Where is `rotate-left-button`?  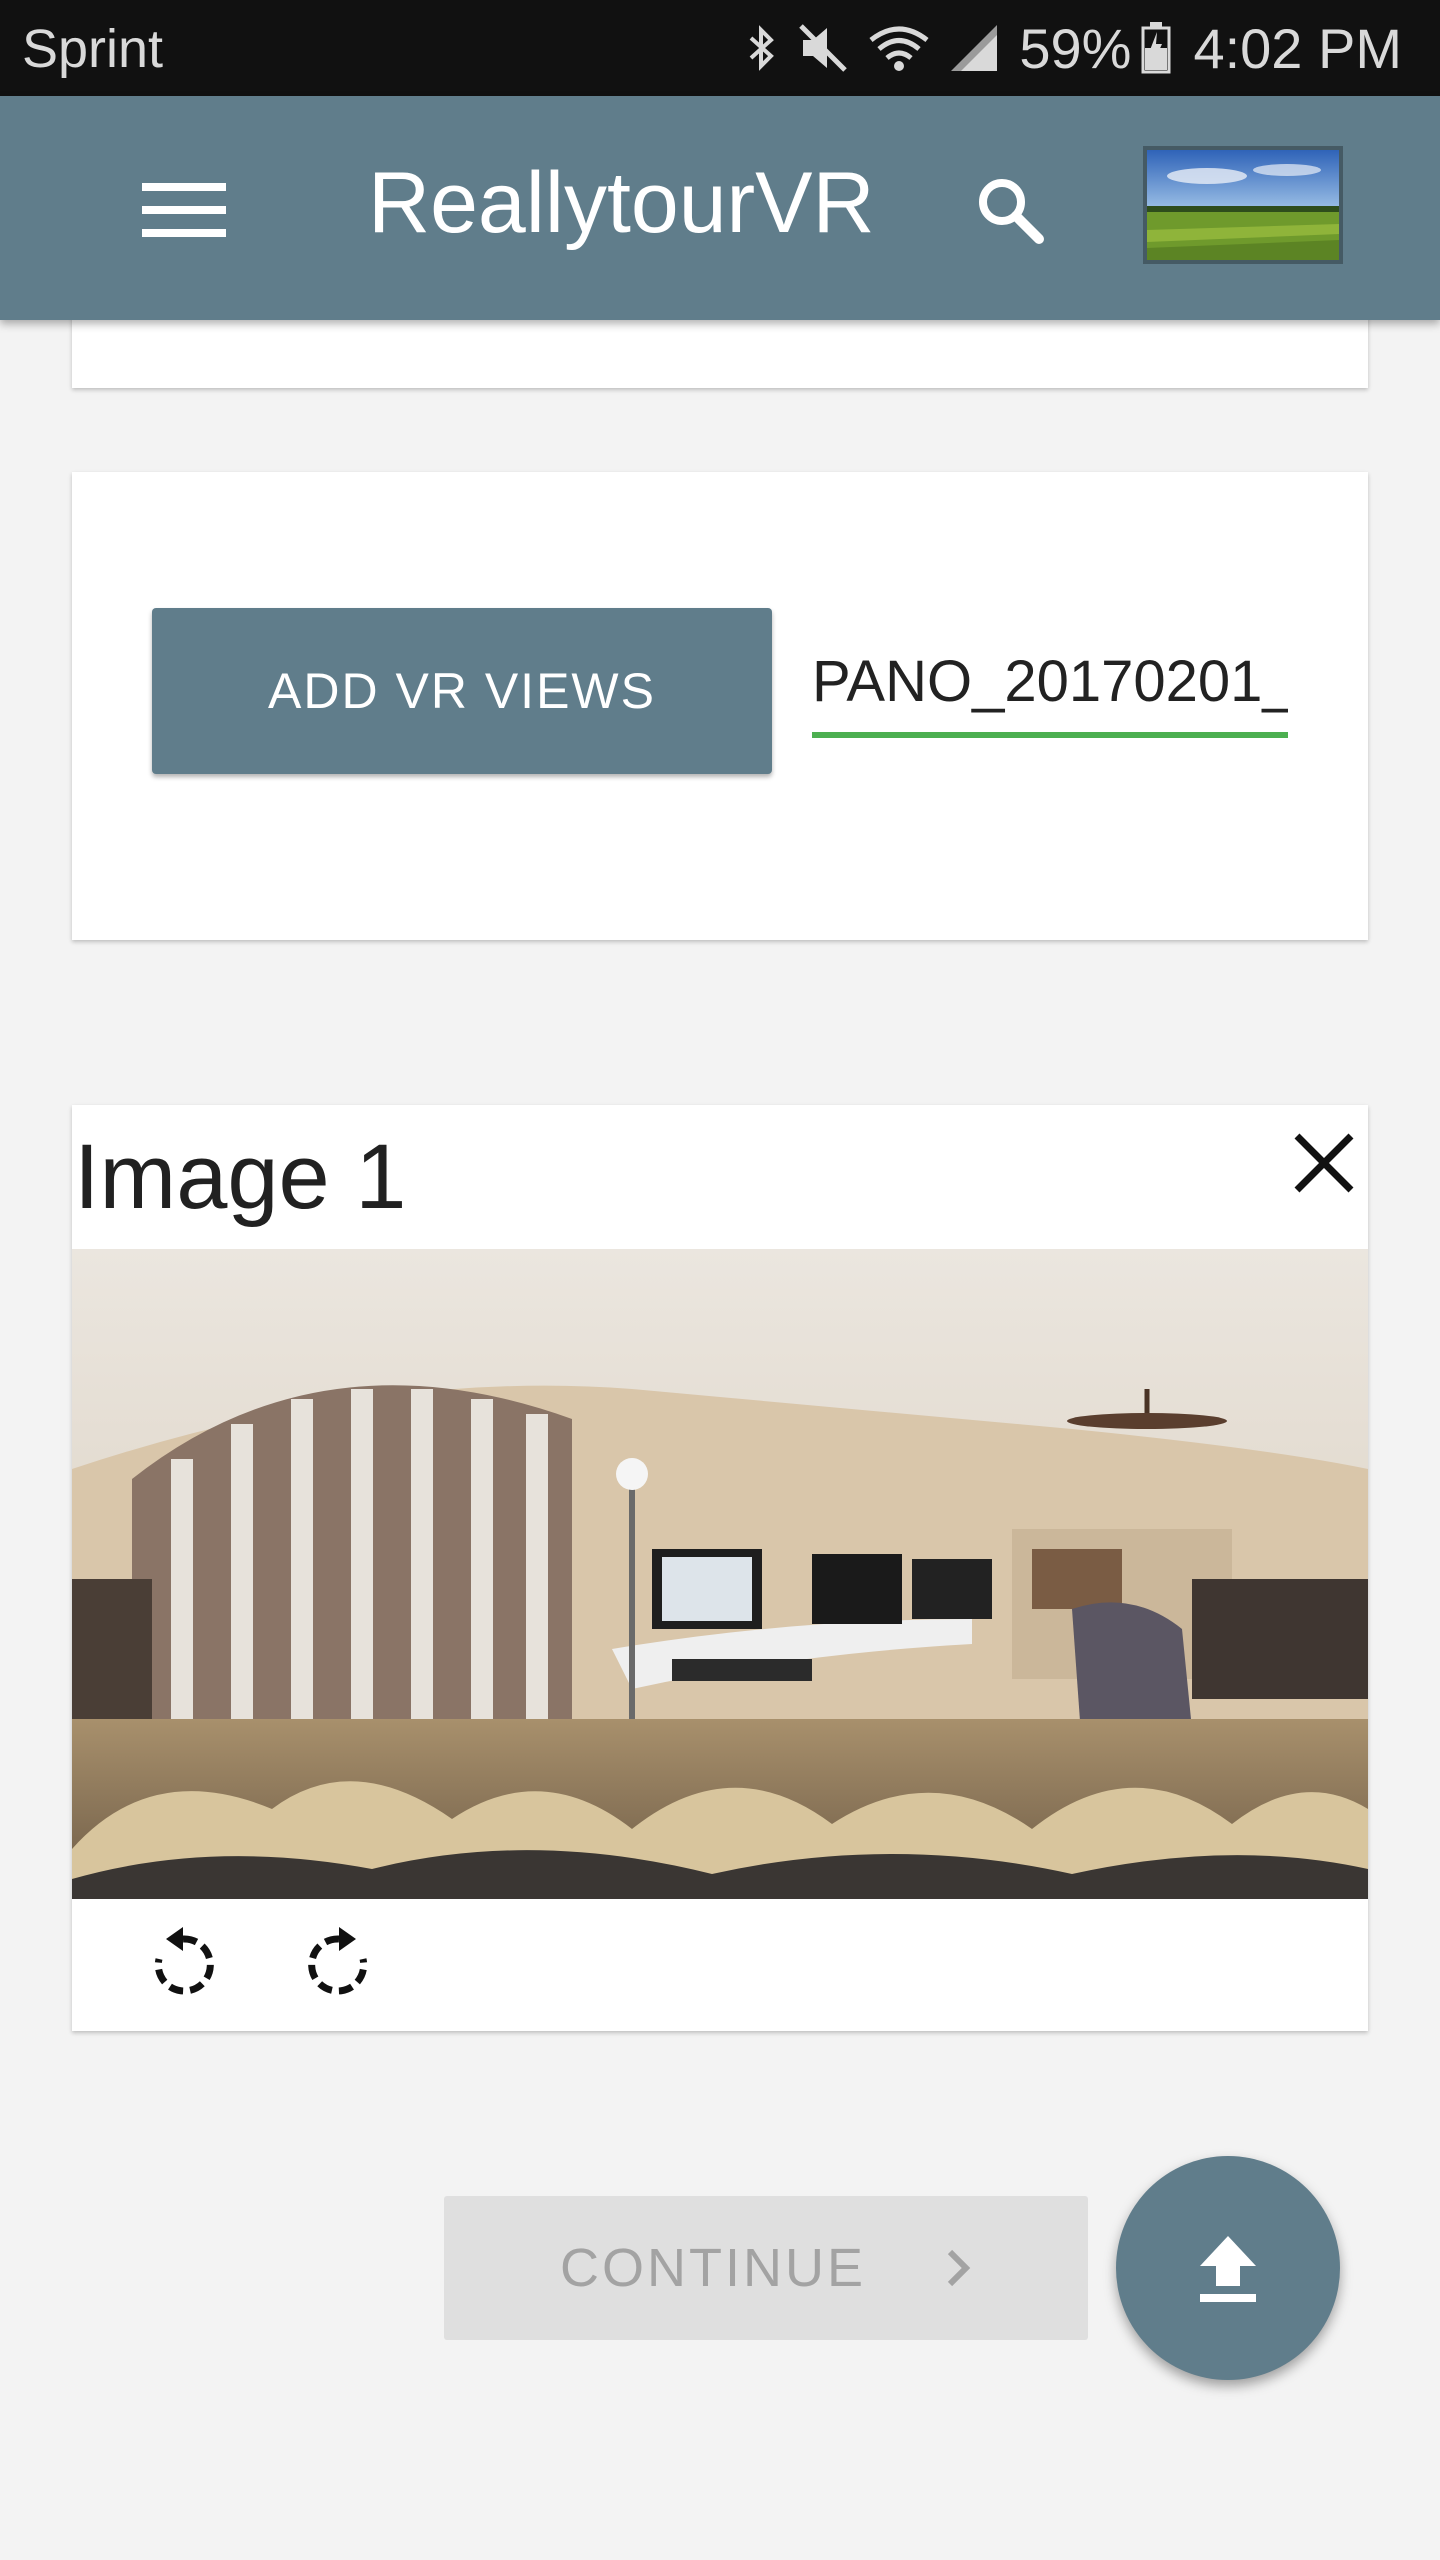 rotate-left-button is located at coordinates (183, 1964).